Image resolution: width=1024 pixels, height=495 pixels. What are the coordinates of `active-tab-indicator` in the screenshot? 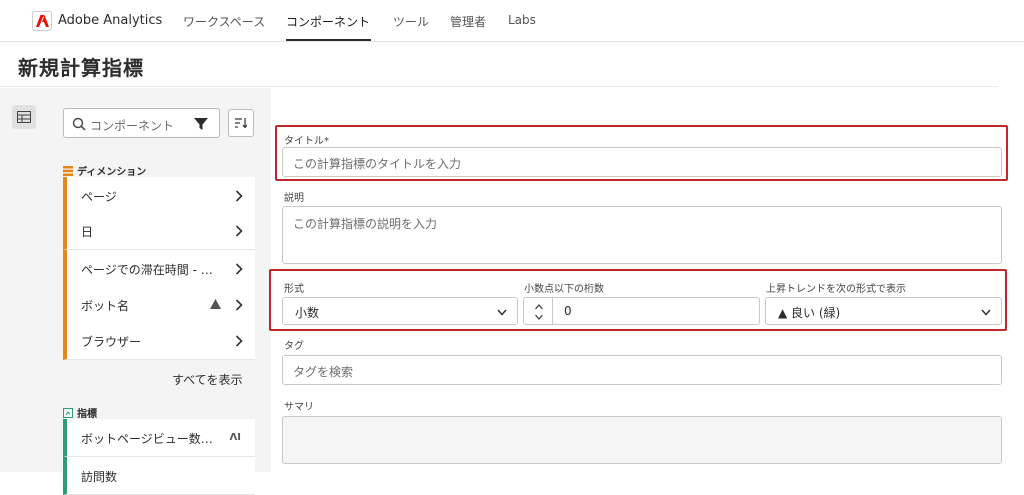 It's located at (328, 40).